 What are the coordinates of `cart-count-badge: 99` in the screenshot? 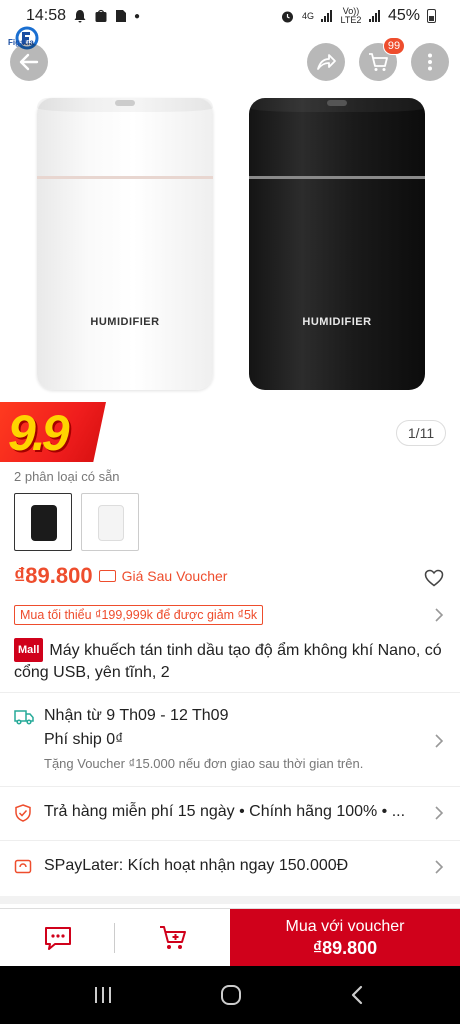 It's located at (394, 46).